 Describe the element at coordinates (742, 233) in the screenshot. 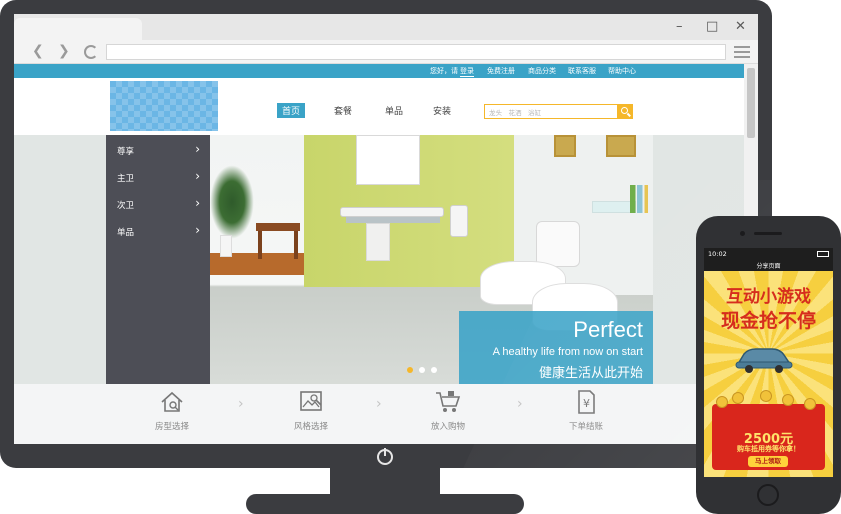

I see `camera-icon` at that location.